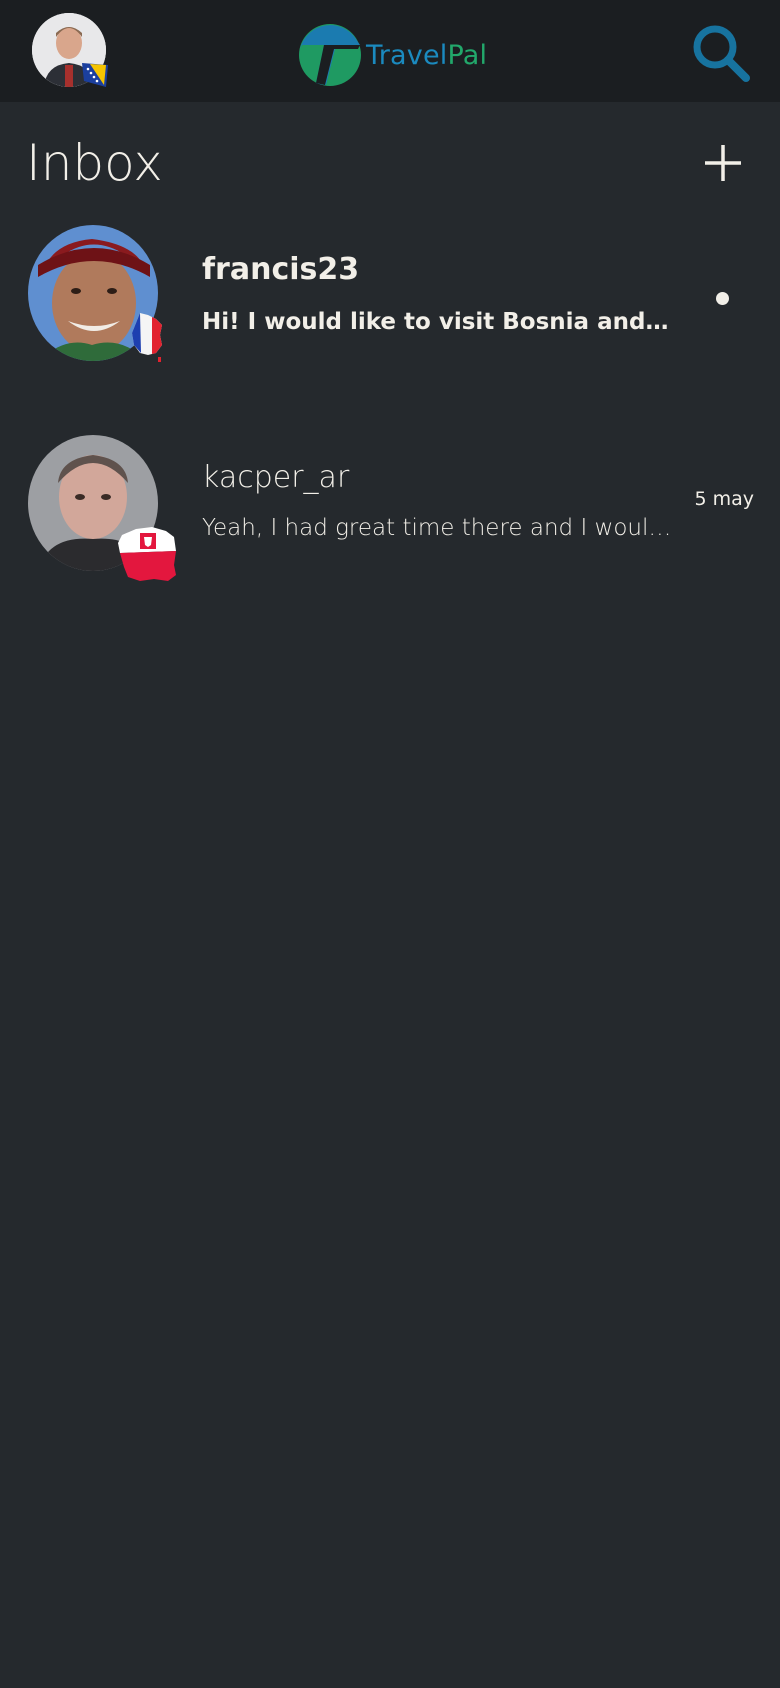  I want to click on france-flag-icon, so click(147, 337).